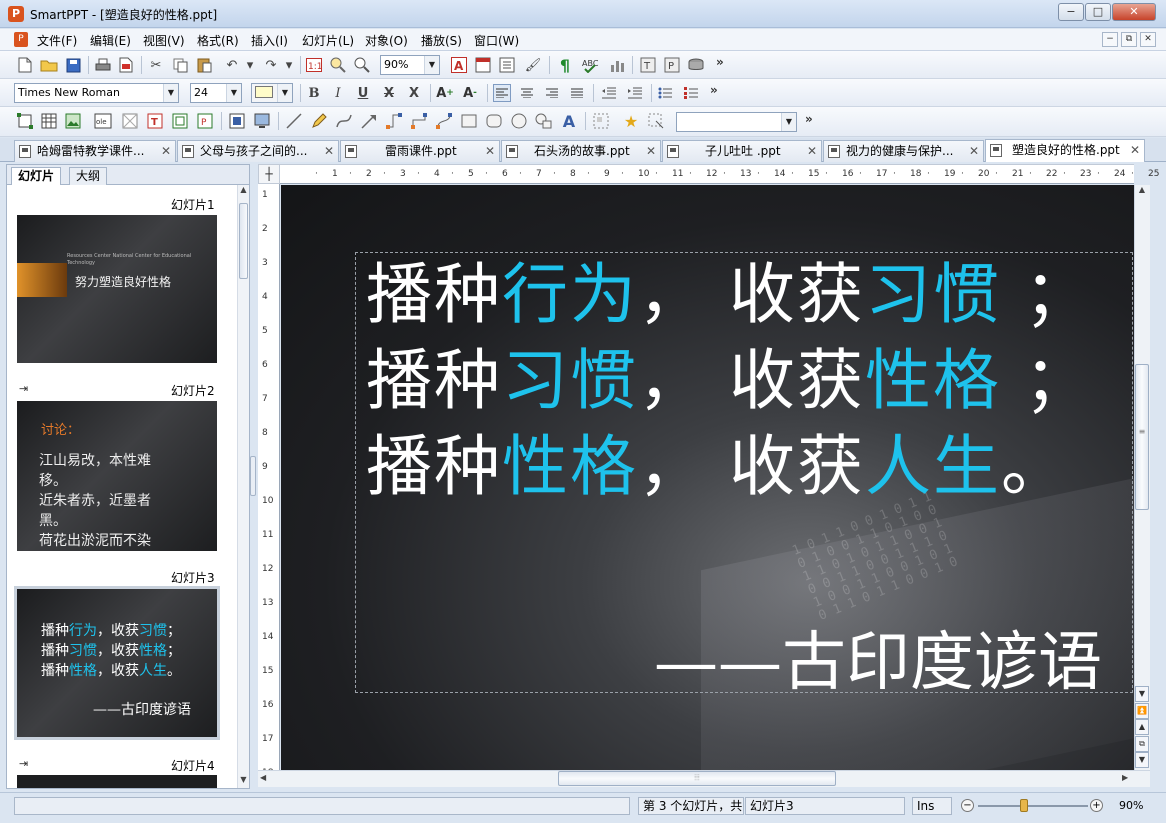 The width and height of the screenshot is (1166, 823). I want to click on chart-icon, so click(617, 65).